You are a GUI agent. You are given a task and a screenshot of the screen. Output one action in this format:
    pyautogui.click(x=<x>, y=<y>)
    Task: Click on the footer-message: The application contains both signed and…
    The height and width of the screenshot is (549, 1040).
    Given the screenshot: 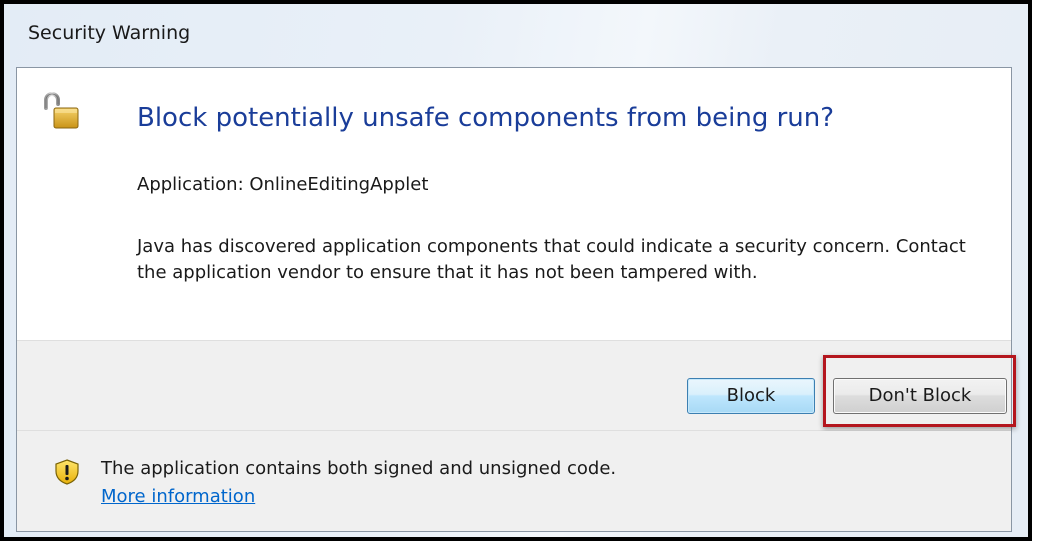 What is the action you would take?
    pyautogui.click(x=359, y=468)
    